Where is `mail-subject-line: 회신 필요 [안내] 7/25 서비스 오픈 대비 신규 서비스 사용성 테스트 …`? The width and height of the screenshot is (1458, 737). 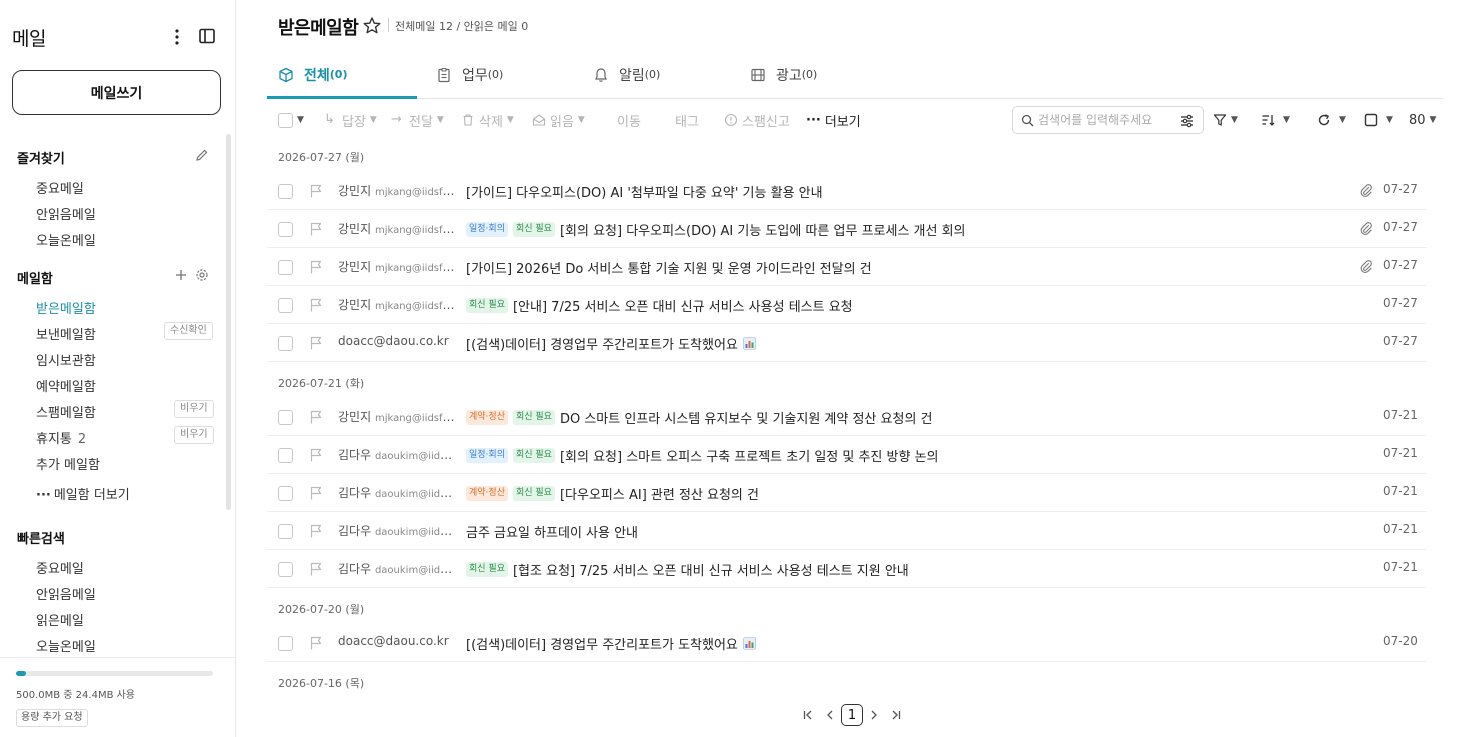 mail-subject-line: 회신 필요 [안내] 7/25 서비스 오픈 대비 신규 서비스 사용성 테스트 … is located at coordinates (659, 305).